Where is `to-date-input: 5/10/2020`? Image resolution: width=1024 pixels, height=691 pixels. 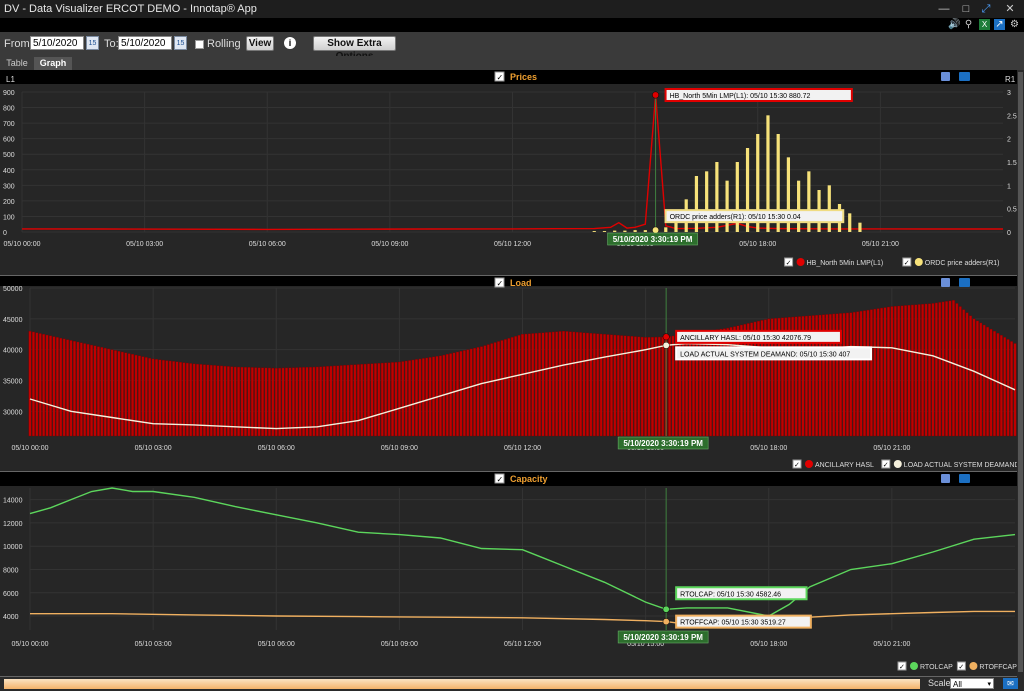
to-date-input: 5/10/2020 is located at coordinates (145, 43).